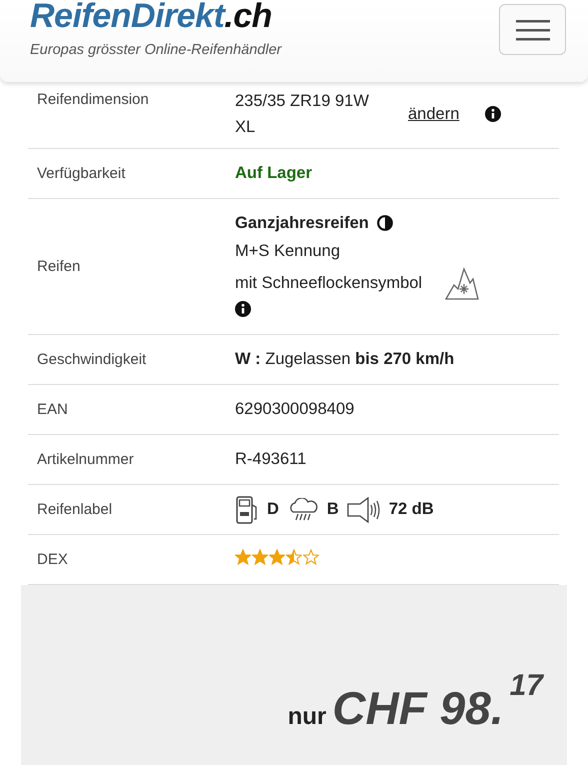 Image resolution: width=588 pixels, height=768 pixels. What do you see at coordinates (92, 359) in the screenshot?
I see `row-label: Geschwindigkeit` at bounding box center [92, 359].